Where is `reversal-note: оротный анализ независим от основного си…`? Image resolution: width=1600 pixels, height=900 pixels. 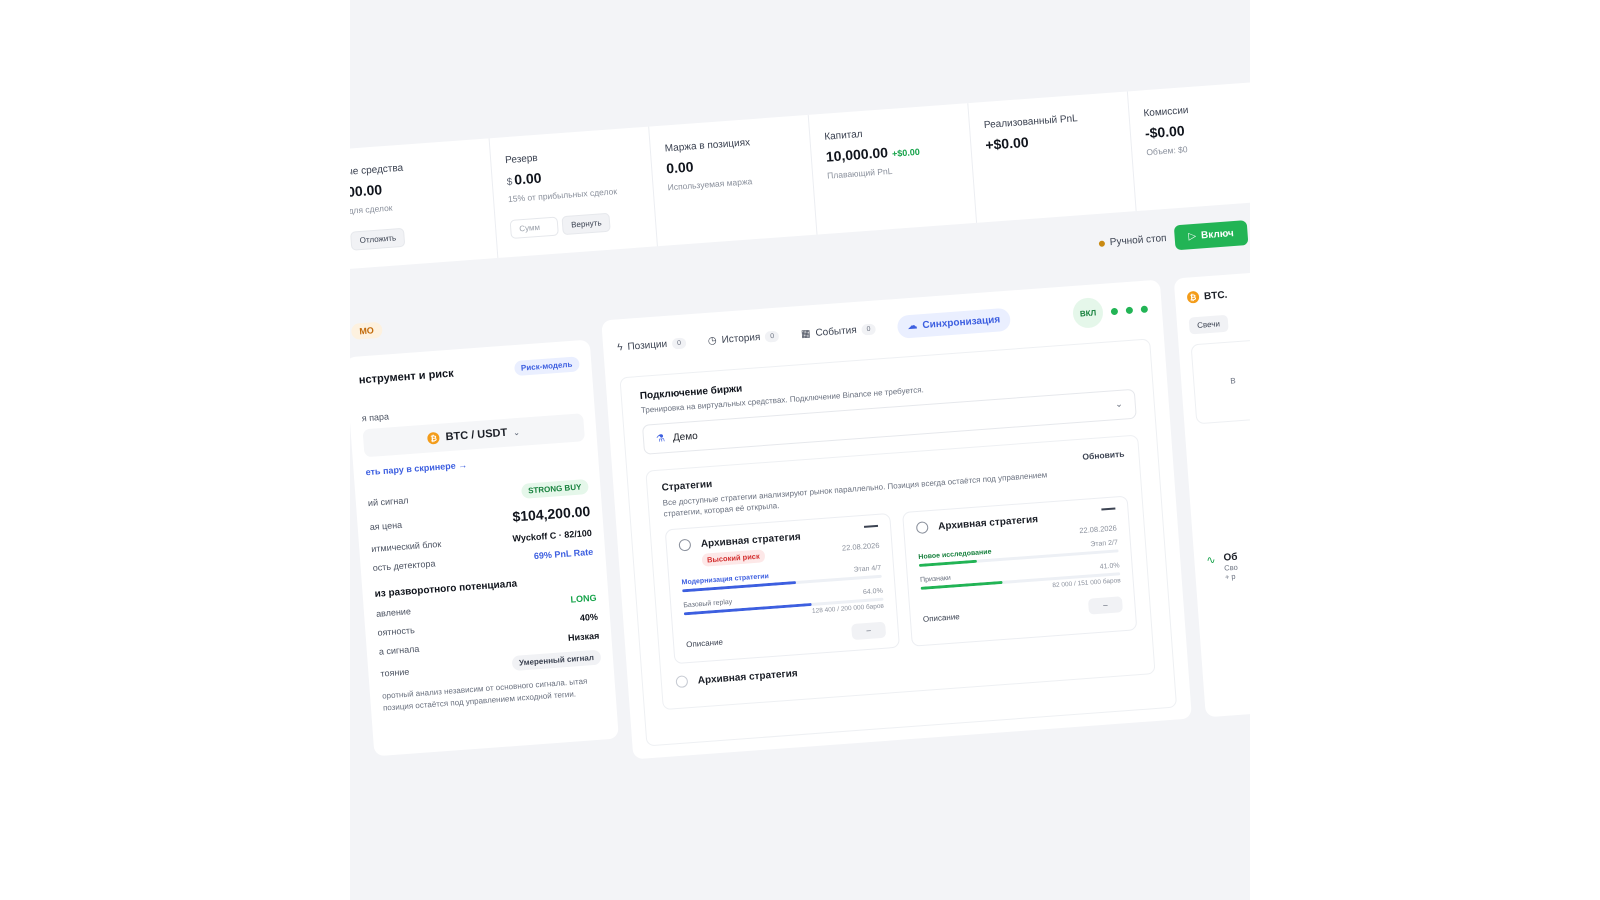 reversal-note: оротный анализ независим от основного си… is located at coordinates (484, 694).